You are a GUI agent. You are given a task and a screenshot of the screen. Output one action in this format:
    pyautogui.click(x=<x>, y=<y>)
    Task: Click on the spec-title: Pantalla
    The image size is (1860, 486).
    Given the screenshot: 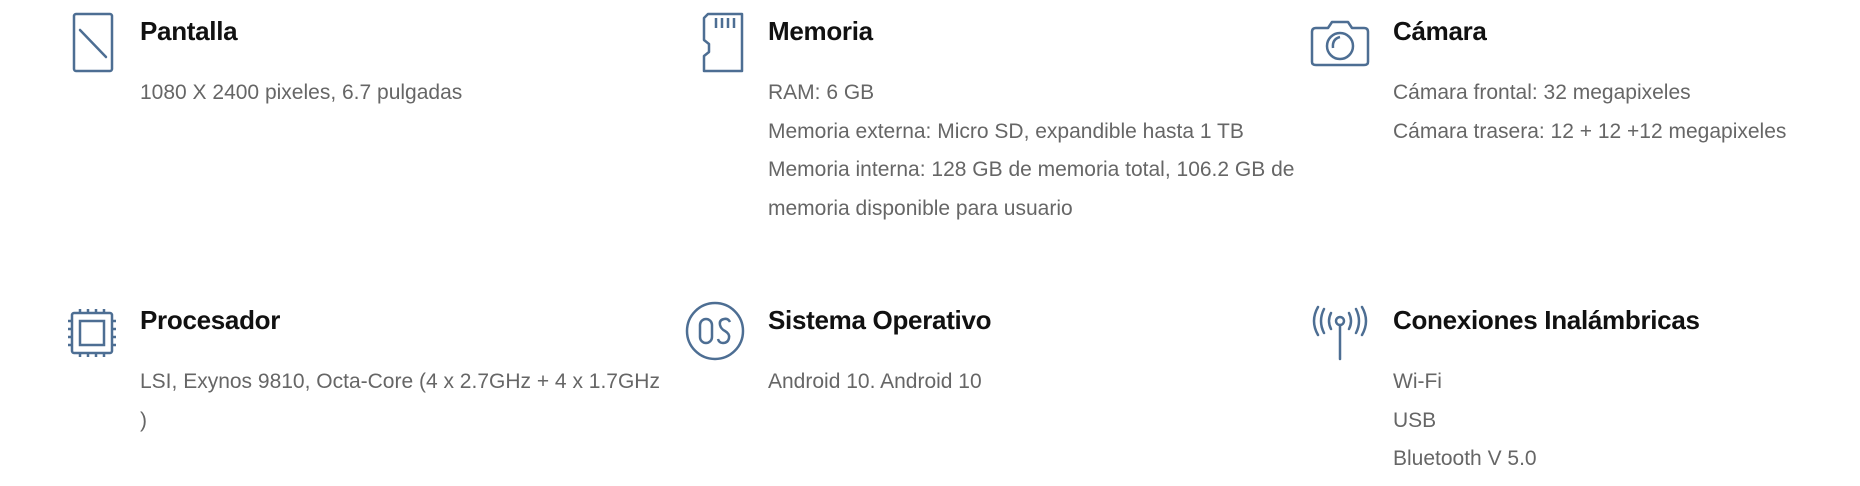 What is the action you would take?
    pyautogui.click(x=189, y=31)
    